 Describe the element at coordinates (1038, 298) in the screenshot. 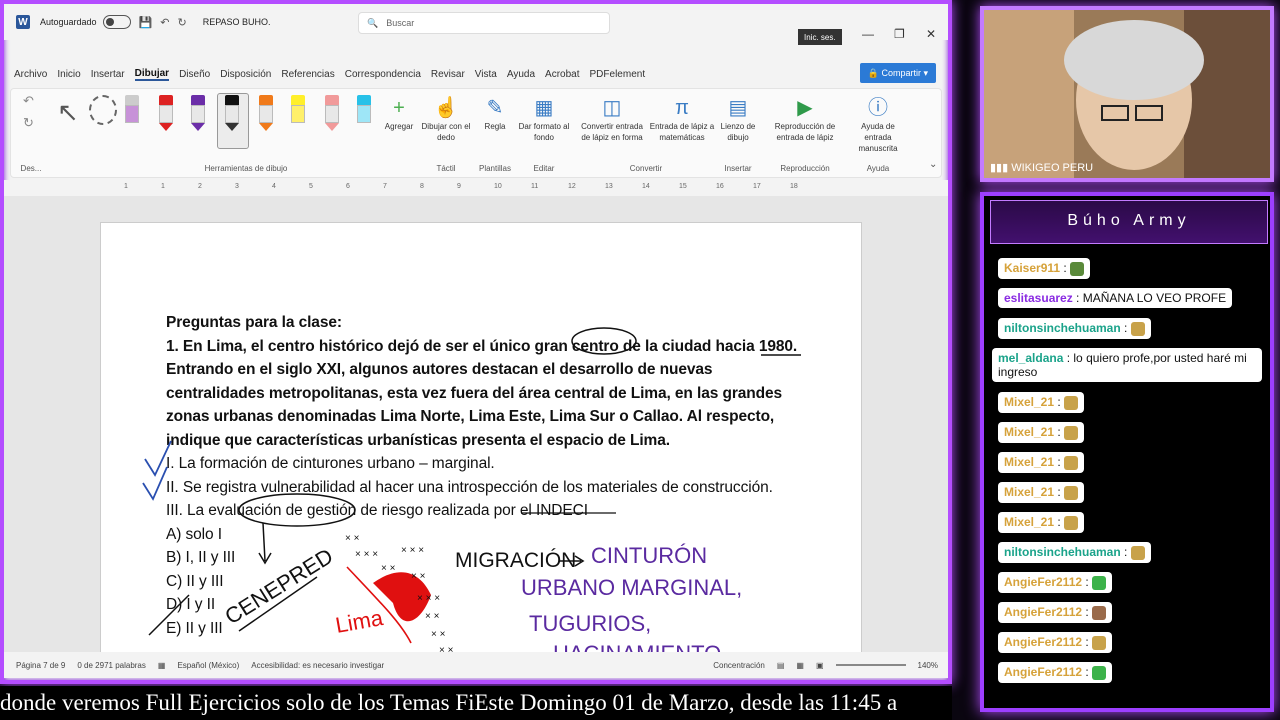

I see `chat-username: eslitasuarez` at that location.